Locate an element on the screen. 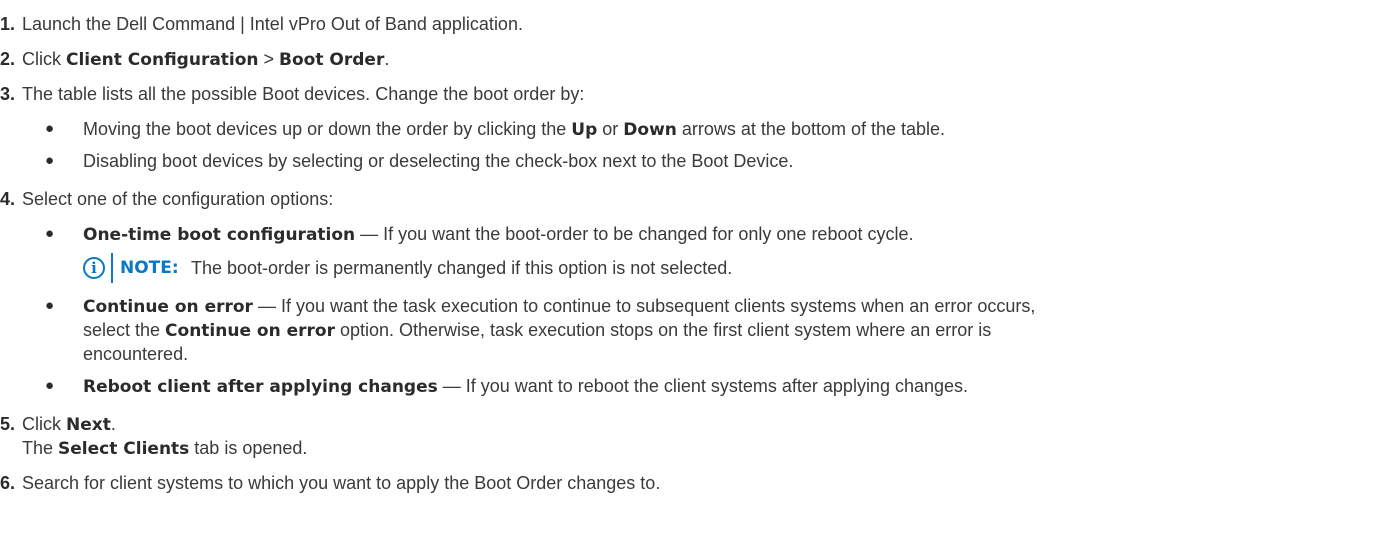  step-number: 2. is located at coordinates (8, 59).